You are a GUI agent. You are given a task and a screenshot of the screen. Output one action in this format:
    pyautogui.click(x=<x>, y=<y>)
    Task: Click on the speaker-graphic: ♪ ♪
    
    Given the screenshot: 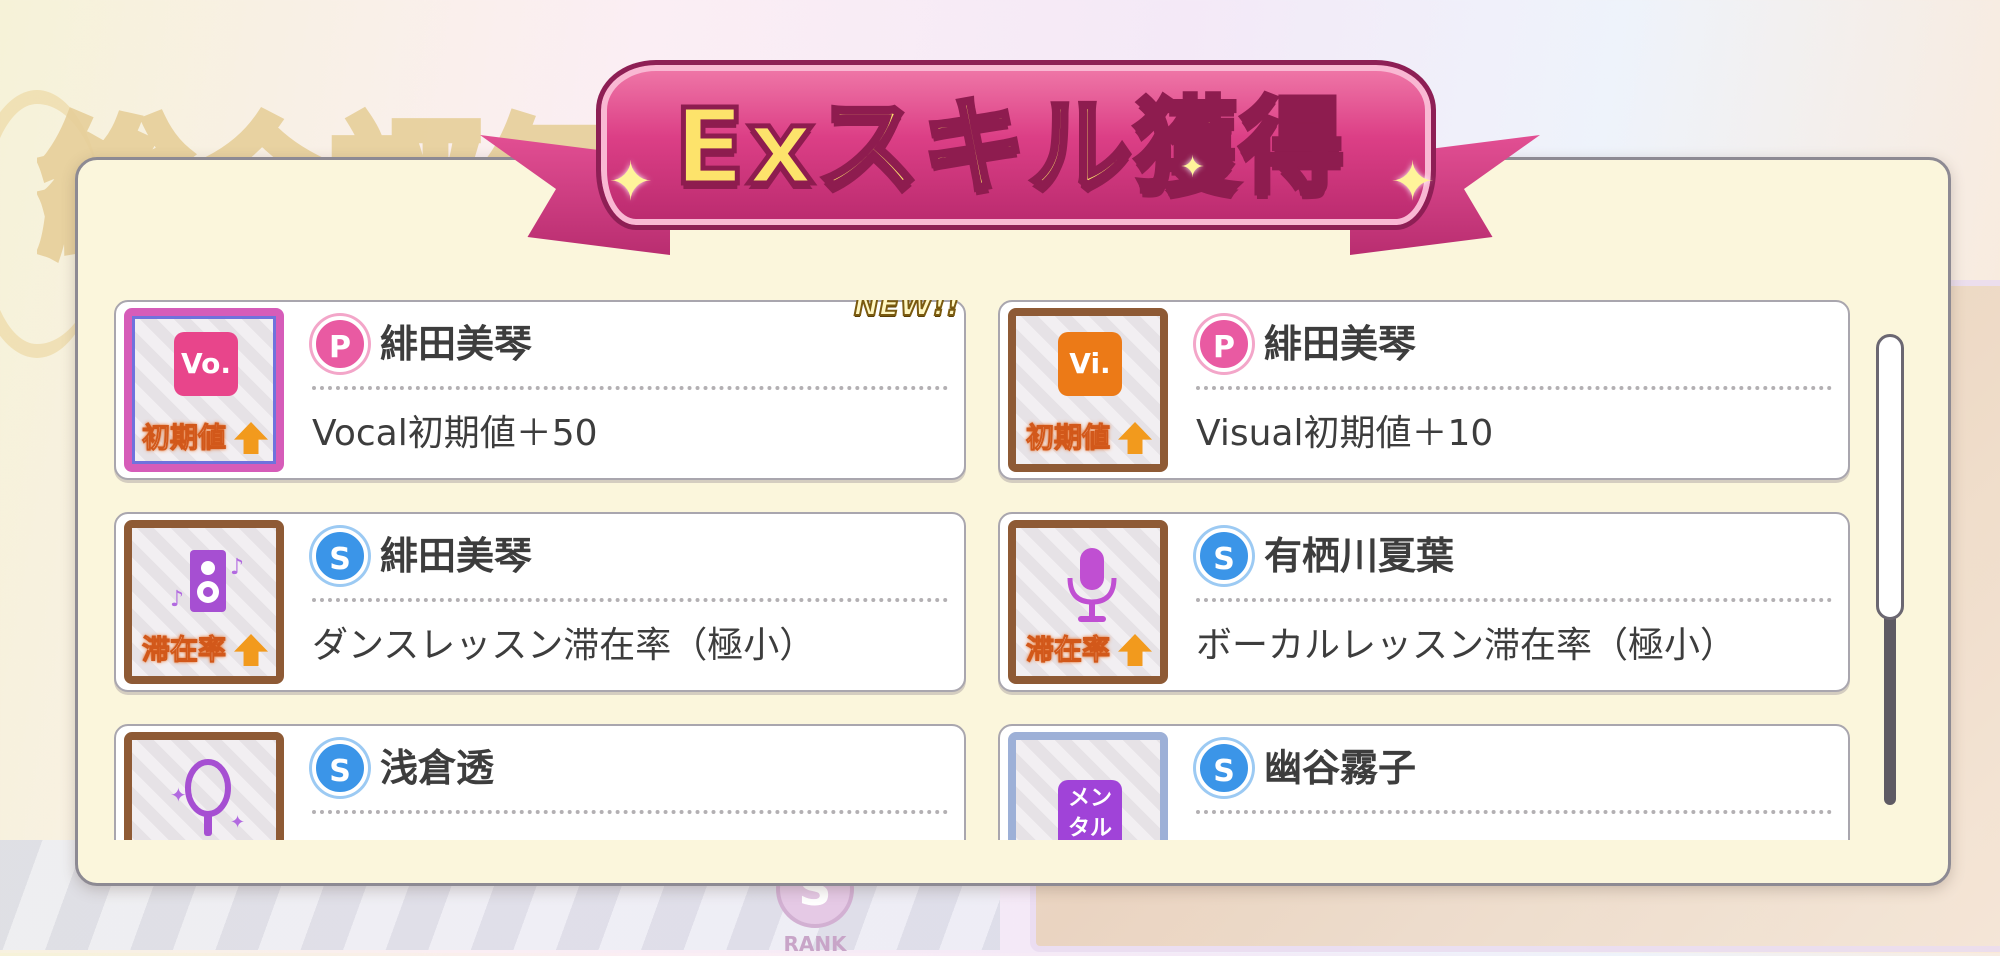 What is the action you would take?
    pyautogui.click(x=207, y=581)
    